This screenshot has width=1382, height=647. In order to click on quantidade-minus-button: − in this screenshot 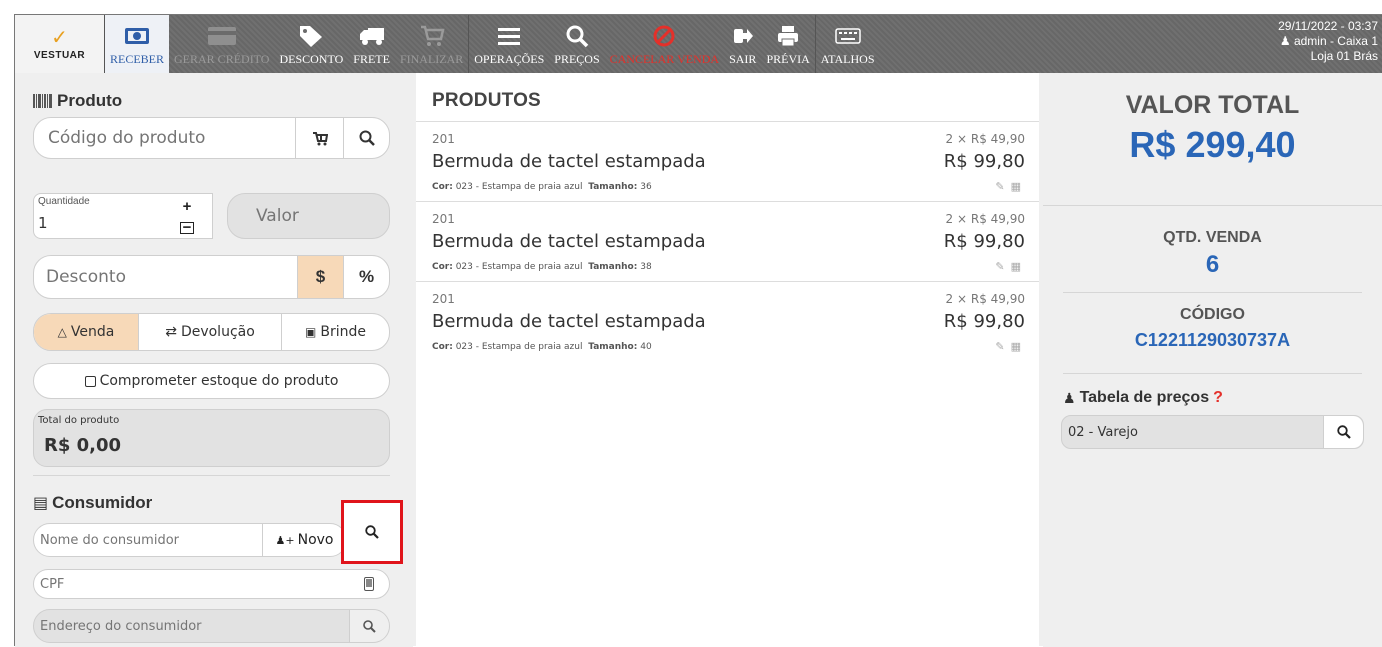, I will do `click(187, 227)`.